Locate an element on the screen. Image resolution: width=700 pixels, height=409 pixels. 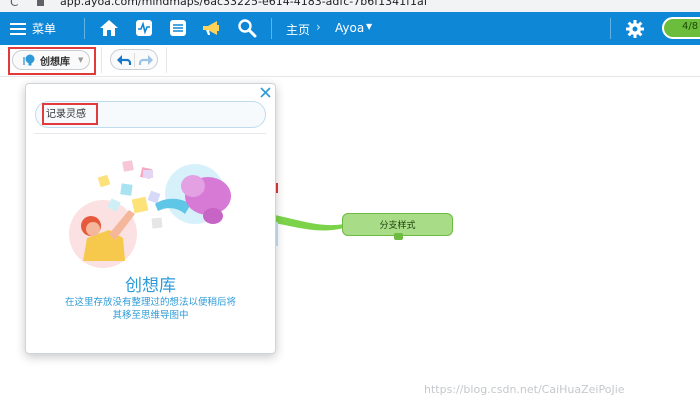
tasks-progress-text: 4/8 ⁞ is located at coordinates (691, 26).